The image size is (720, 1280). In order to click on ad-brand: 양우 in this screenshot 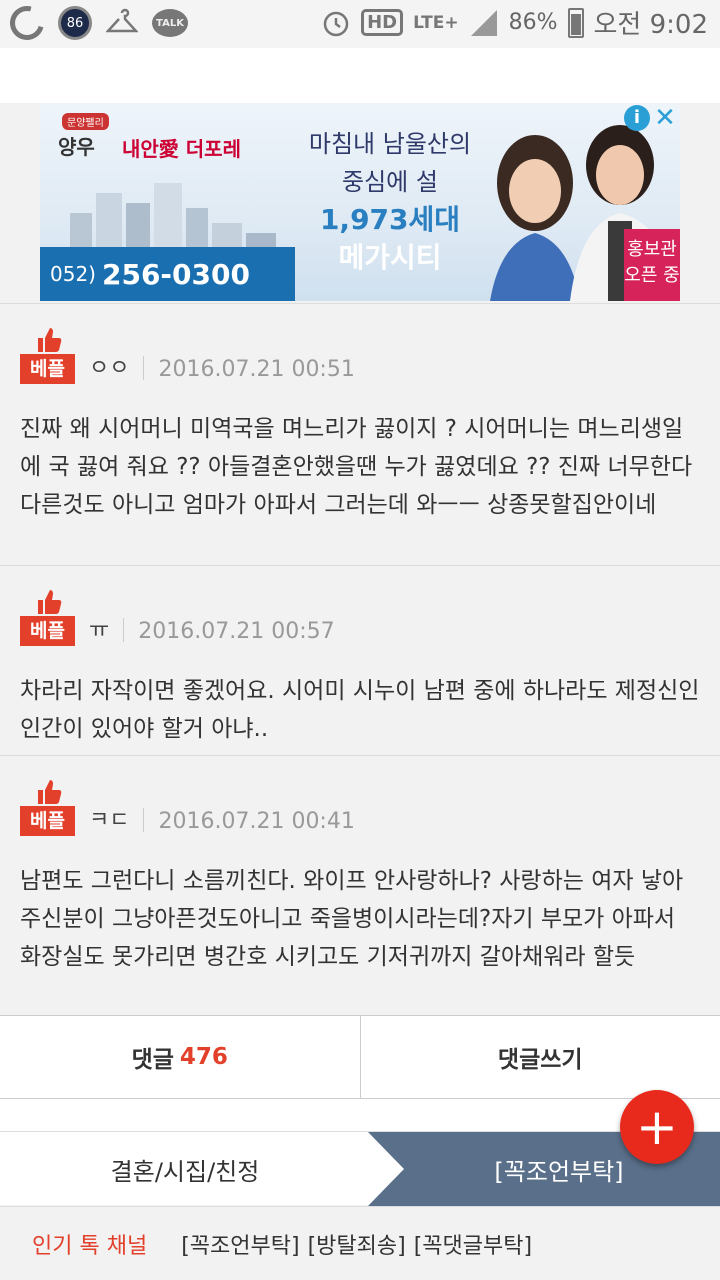, I will do `click(76, 147)`.